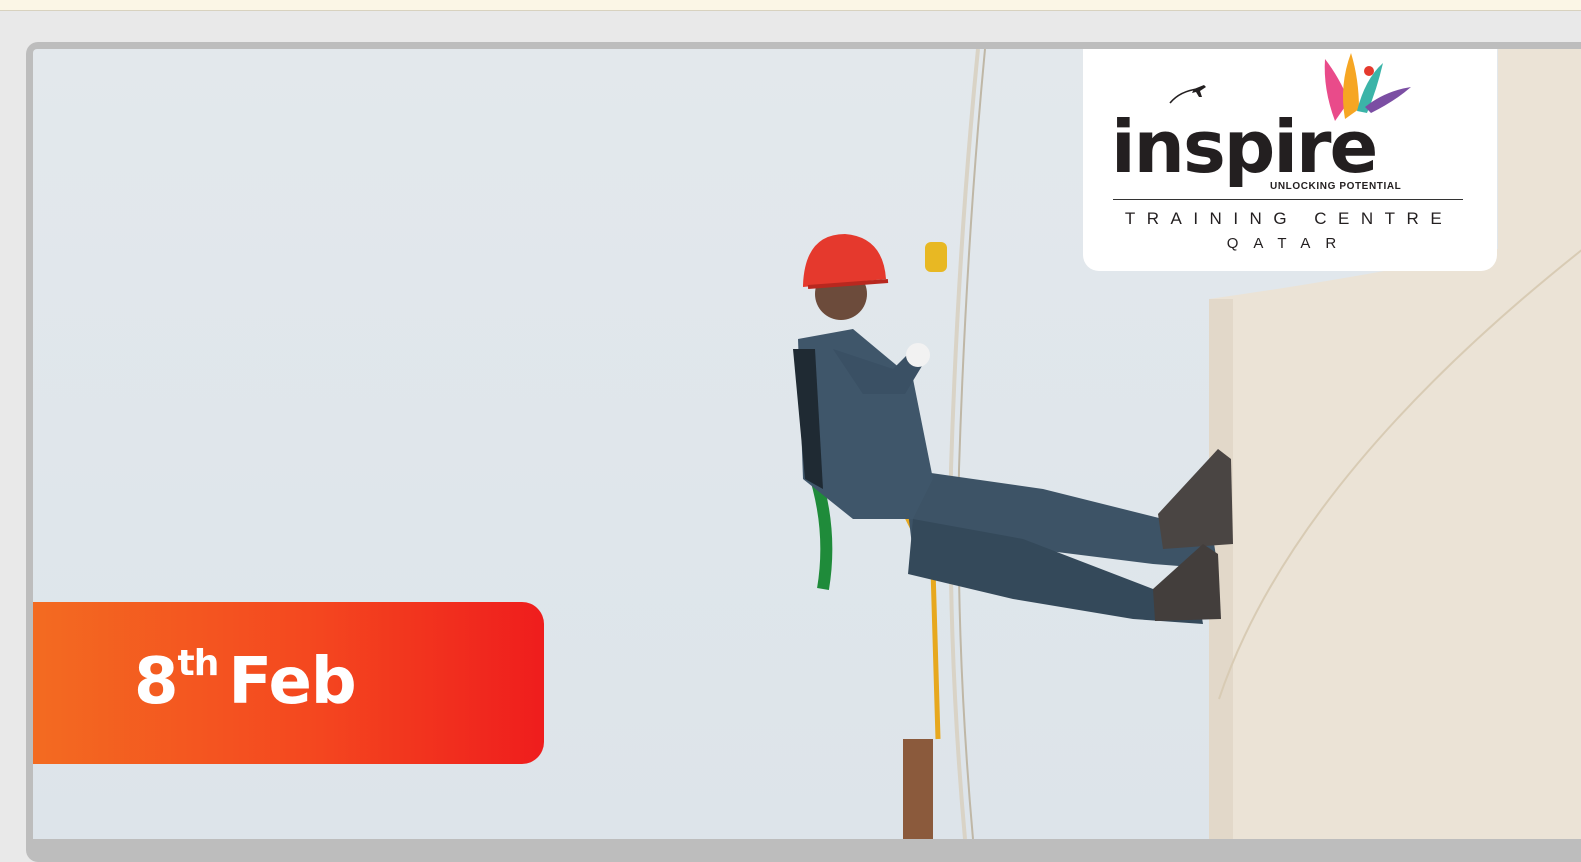 The height and width of the screenshot is (862, 1581). I want to click on top-bar, so click(790, 5).